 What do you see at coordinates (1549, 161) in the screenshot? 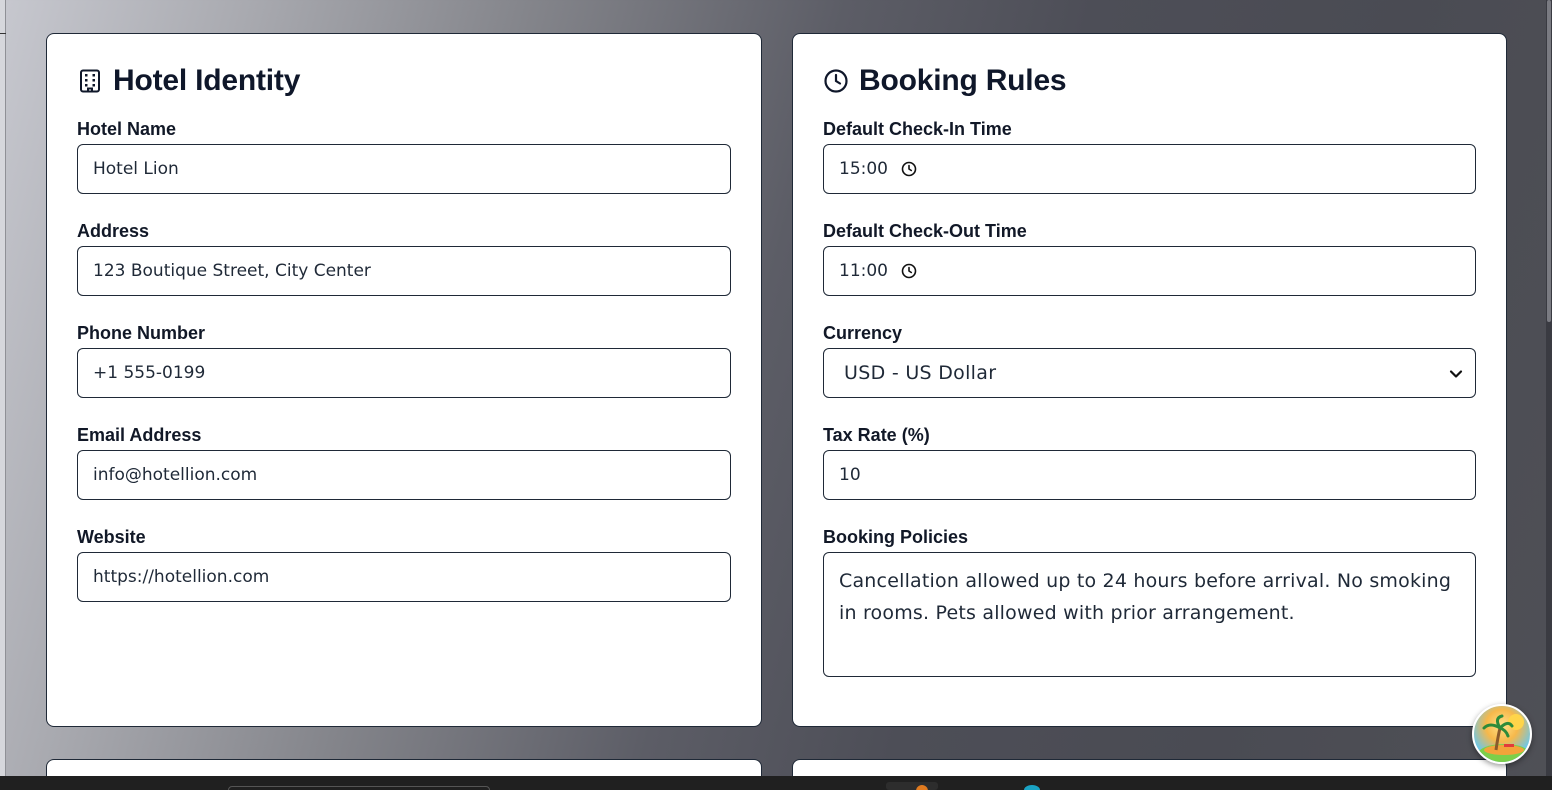
I see `scrollbar-thumb` at bounding box center [1549, 161].